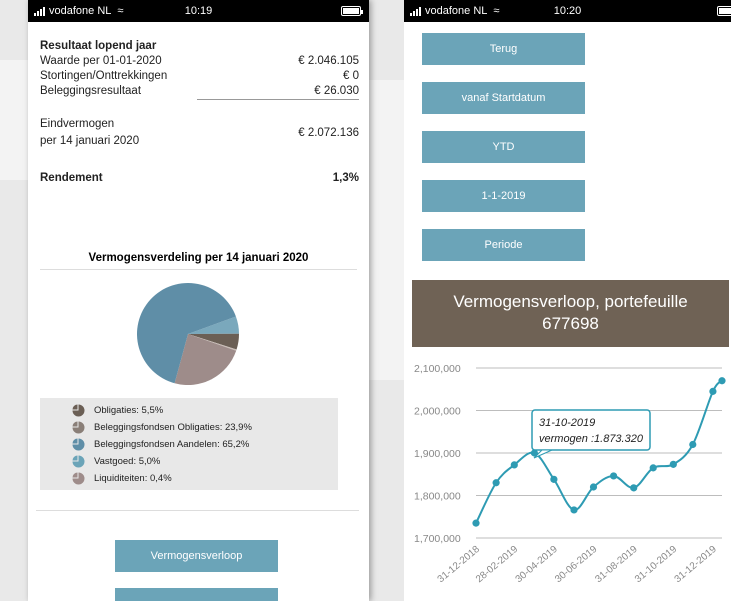 The image size is (731, 601). Describe the element at coordinates (437, 497) in the screenshot. I see `y-tick-label: 1,800,000` at that location.